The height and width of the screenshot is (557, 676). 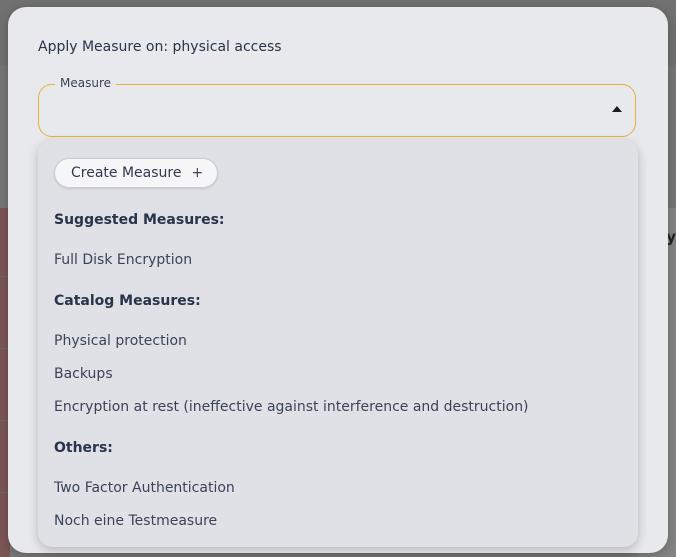 What do you see at coordinates (139, 220) in the screenshot?
I see `group-heading-suggested: Suggested Measures:` at bounding box center [139, 220].